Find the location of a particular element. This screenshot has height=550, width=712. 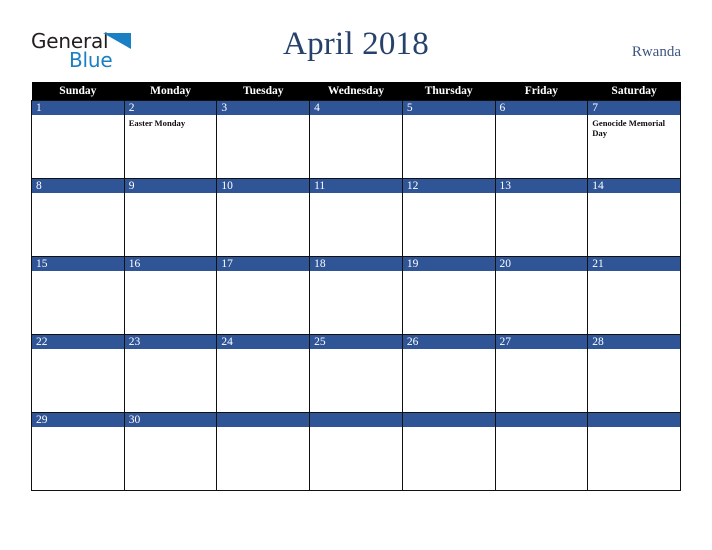

calendar-week-row: 8 9 10 11 12 13 14 is located at coordinates (356, 217).